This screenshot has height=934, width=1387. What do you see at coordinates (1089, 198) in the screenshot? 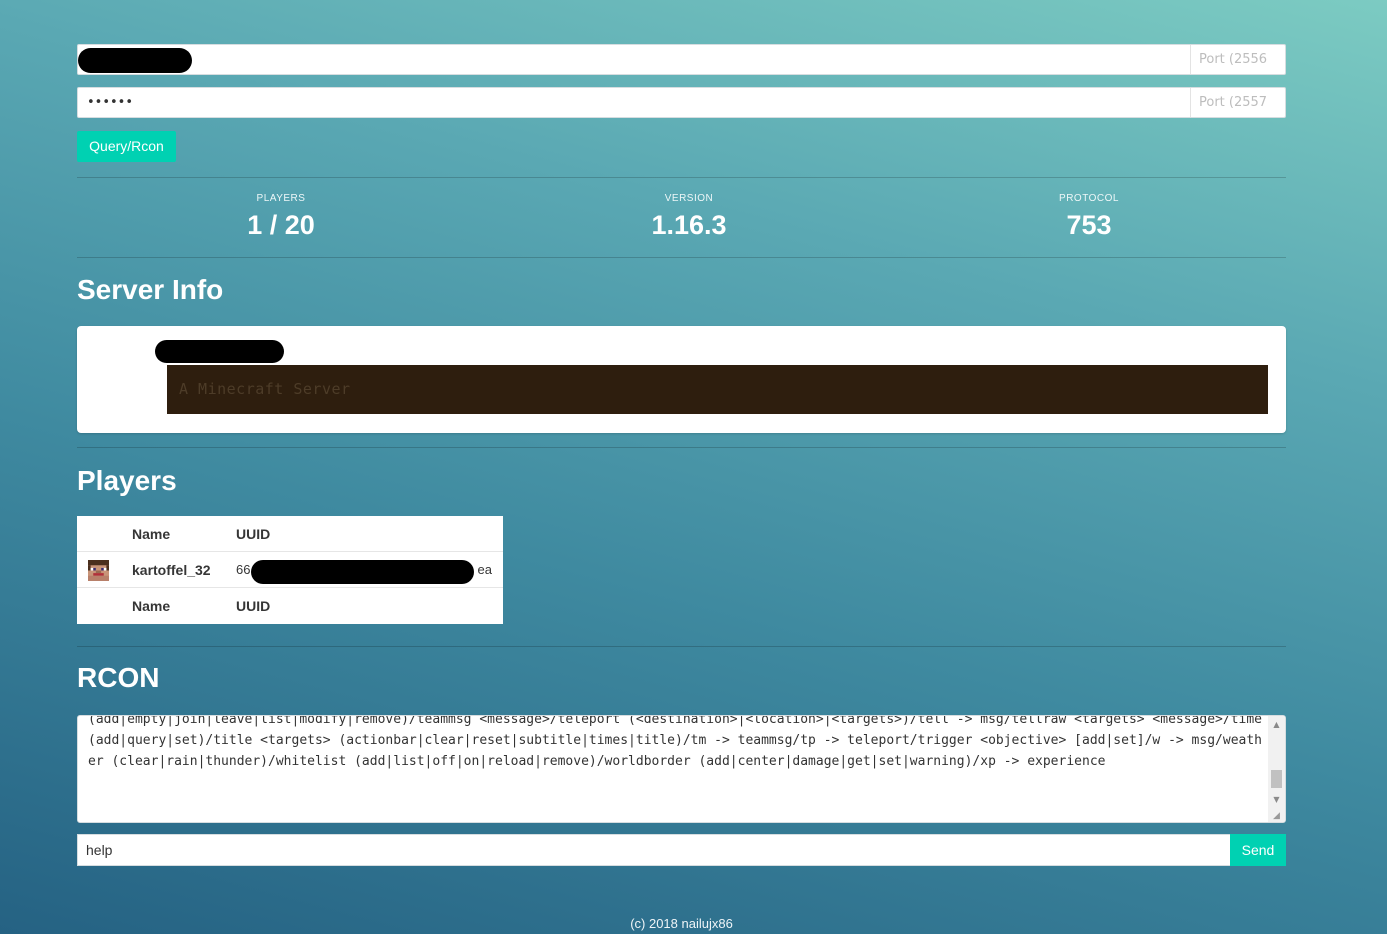
I see `stat-label: PROTOCOL` at bounding box center [1089, 198].